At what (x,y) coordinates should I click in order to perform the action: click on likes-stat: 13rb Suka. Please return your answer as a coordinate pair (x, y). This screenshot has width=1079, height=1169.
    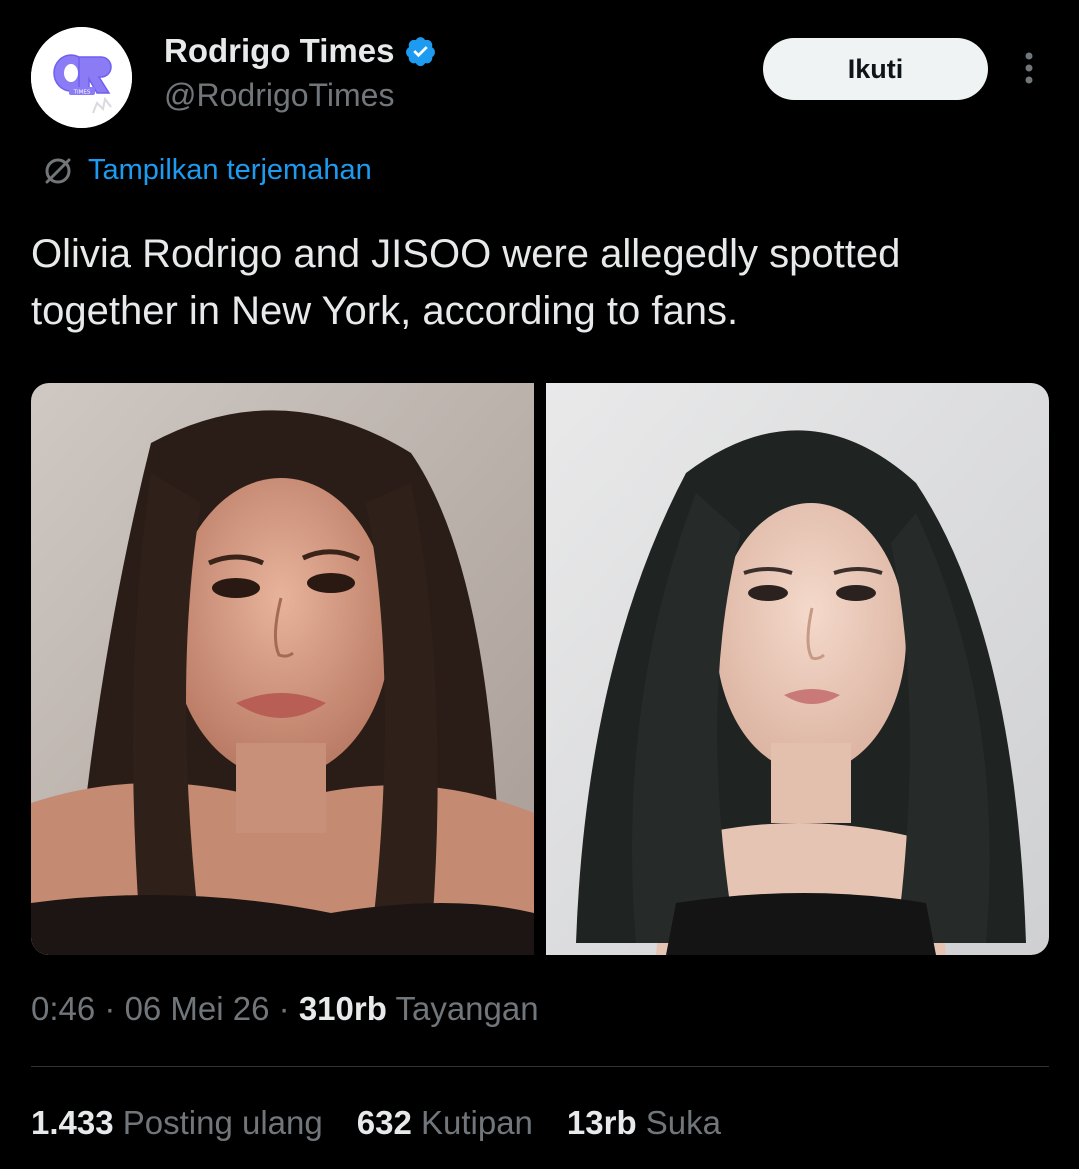
    Looking at the image, I should click on (644, 1123).